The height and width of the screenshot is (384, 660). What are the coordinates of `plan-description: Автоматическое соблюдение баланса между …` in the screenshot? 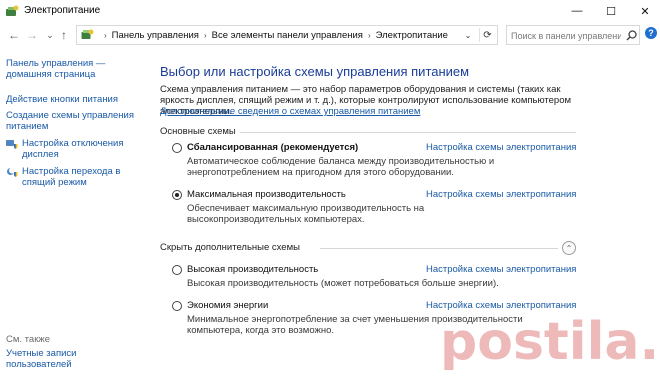 It's located at (341, 167).